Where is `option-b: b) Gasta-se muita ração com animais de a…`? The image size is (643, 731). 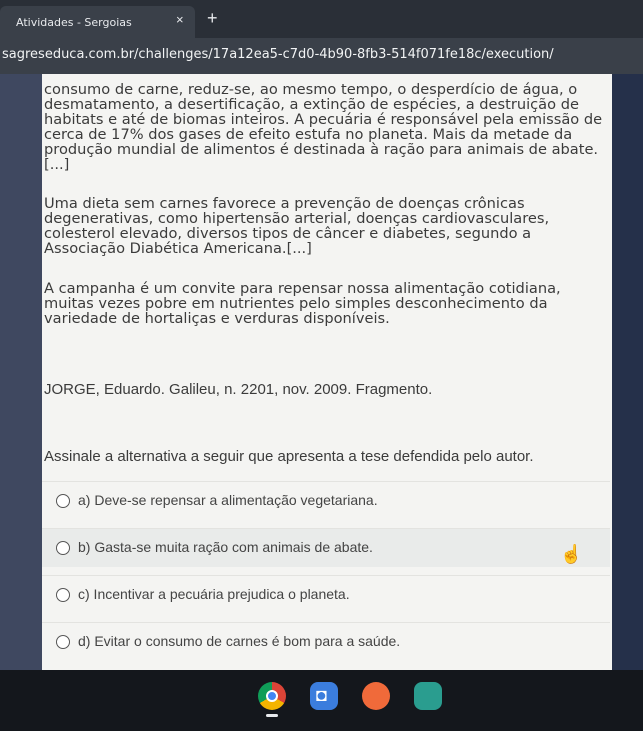 option-b: b) Gasta-se muita ração com animais de a… is located at coordinates (326, 547).